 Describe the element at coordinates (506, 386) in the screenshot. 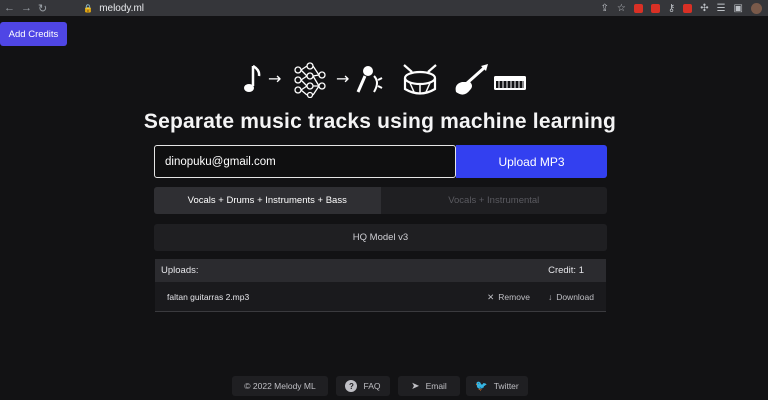

I see `twitter-label: Twitter` at that location.